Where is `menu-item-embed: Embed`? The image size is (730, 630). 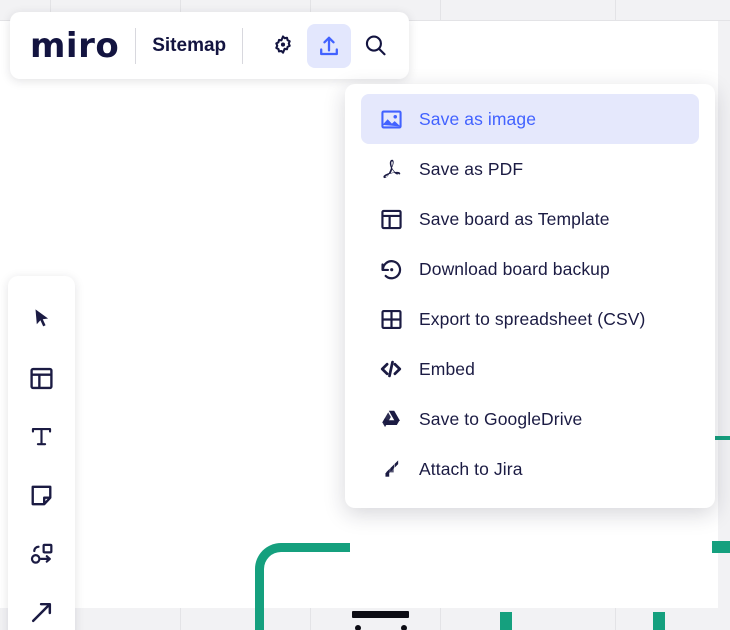
menu-item-embed: Embed is located at coordinates (530, 369).